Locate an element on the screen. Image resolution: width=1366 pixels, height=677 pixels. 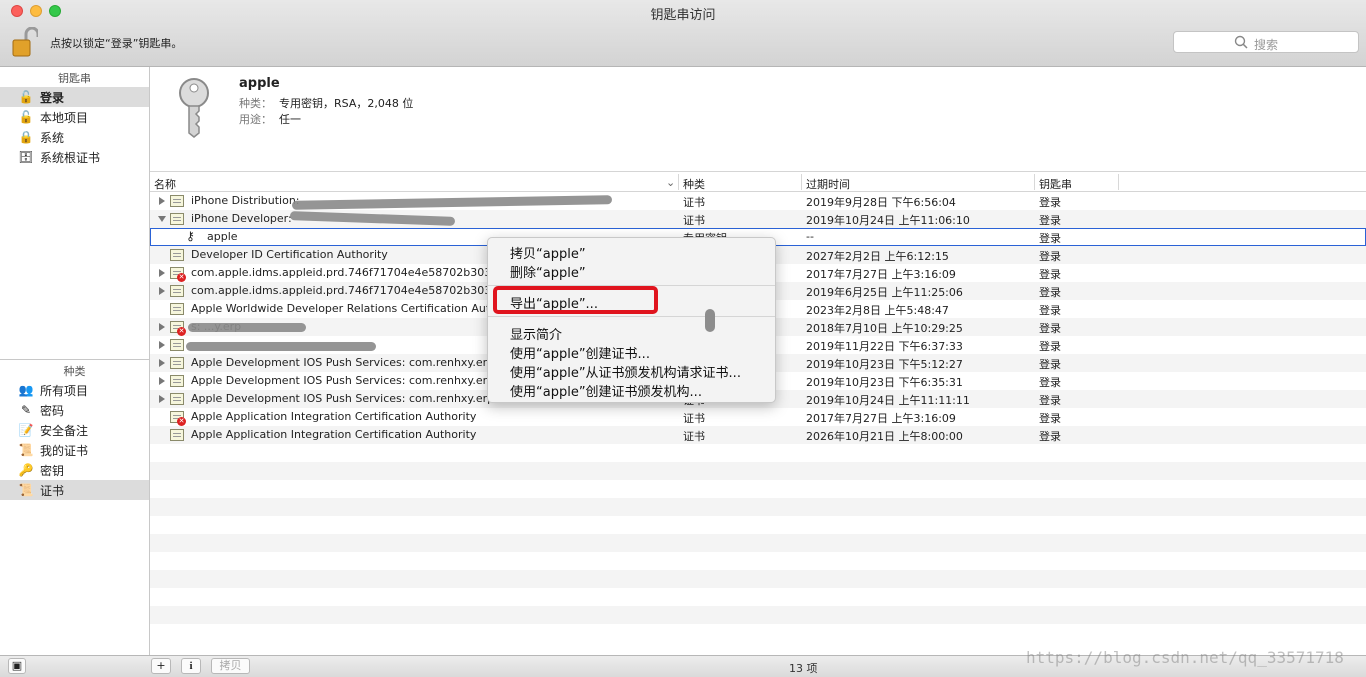
watermark: https://blog.csdn.net/qq_33571718 is located at coordinates (1185, 657).